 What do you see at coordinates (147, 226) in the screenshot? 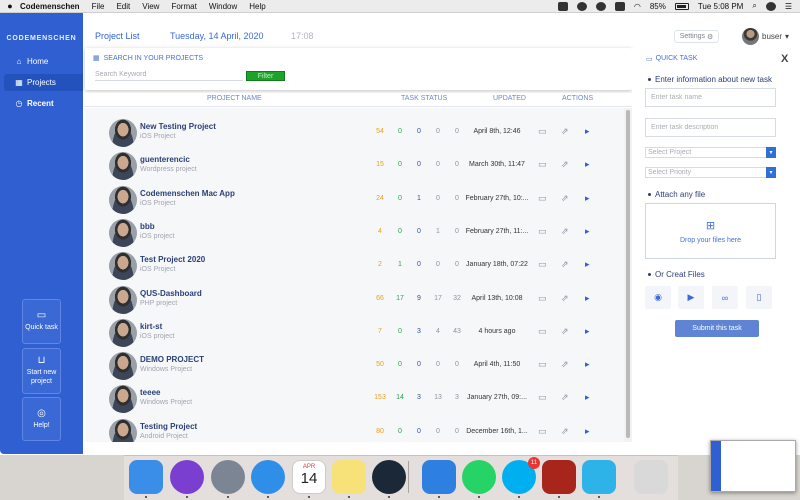
I see `project-name: bbb` at bounding box center [147, 226].